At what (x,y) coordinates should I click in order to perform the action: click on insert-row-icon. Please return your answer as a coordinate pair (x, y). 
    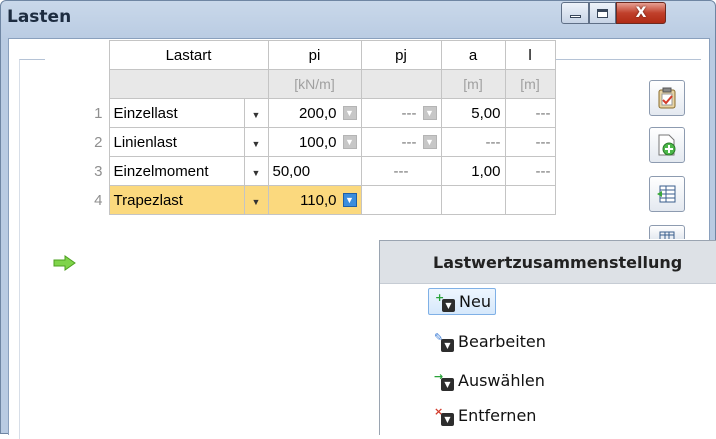
    Looking at the image, I should click on (666, 194).